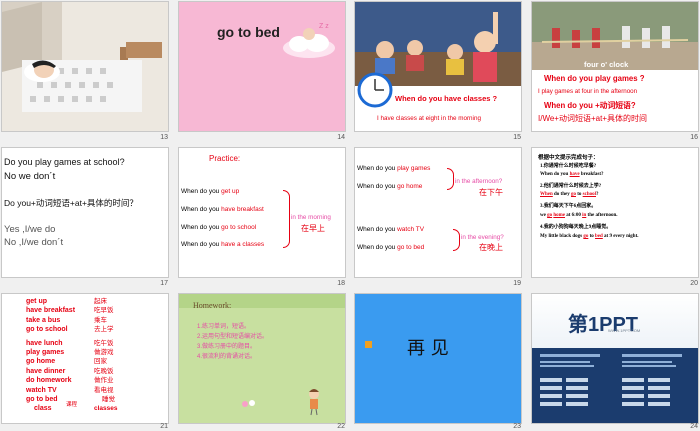  Describe the element at coordinates (579, 215) in the screenshot. I see `exercise-line: we go home at 6:00 in the afternoon.` at that location.